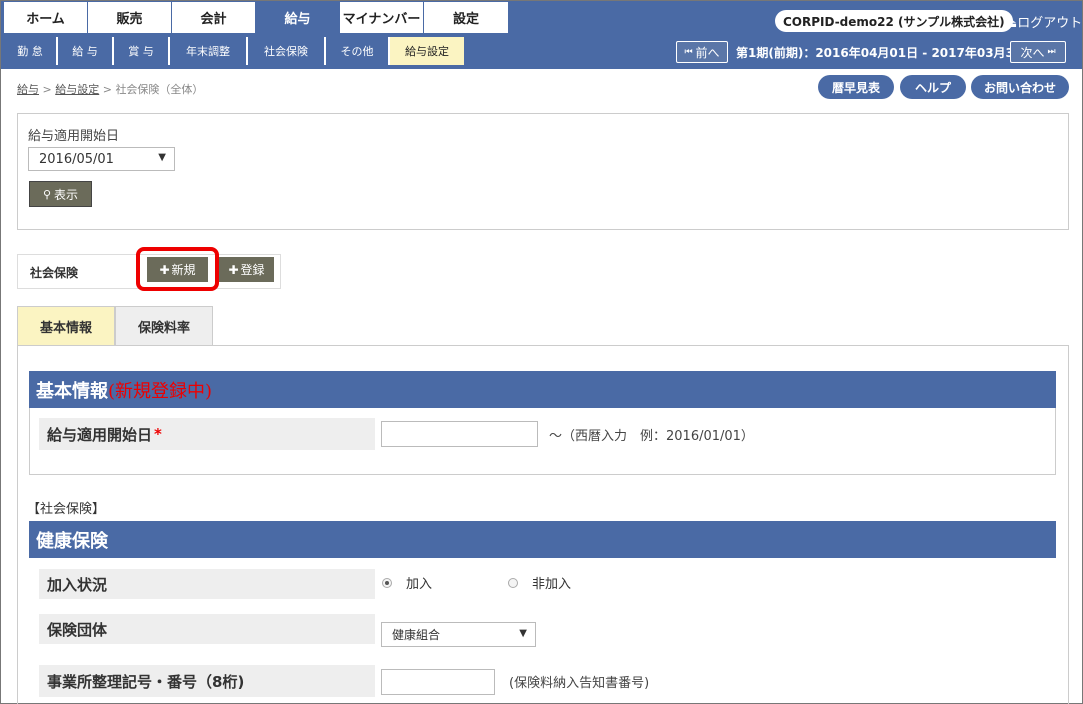  I want to click on skip-back-icon: ⏮, so click(688, 52).